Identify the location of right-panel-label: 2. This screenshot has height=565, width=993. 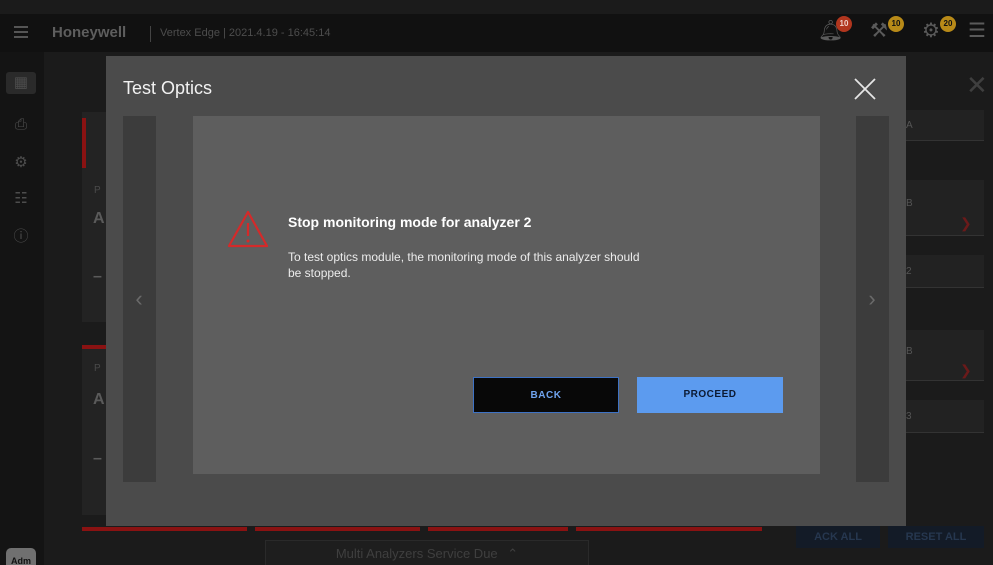
(909, 271).